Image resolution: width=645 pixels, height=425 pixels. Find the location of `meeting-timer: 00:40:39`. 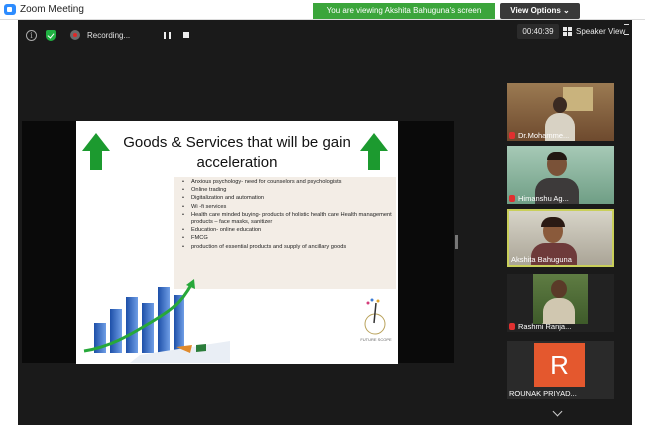

meeting-timer: 00:40:39 is located at coordinates (538, 31).